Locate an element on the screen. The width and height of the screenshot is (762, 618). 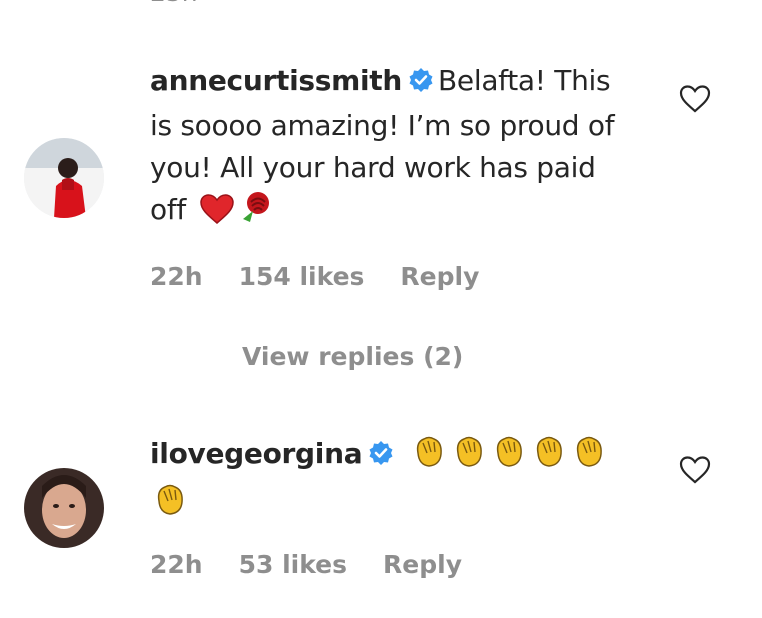
comment-body: ilovegeorgina is located at coordinates (395, 481).